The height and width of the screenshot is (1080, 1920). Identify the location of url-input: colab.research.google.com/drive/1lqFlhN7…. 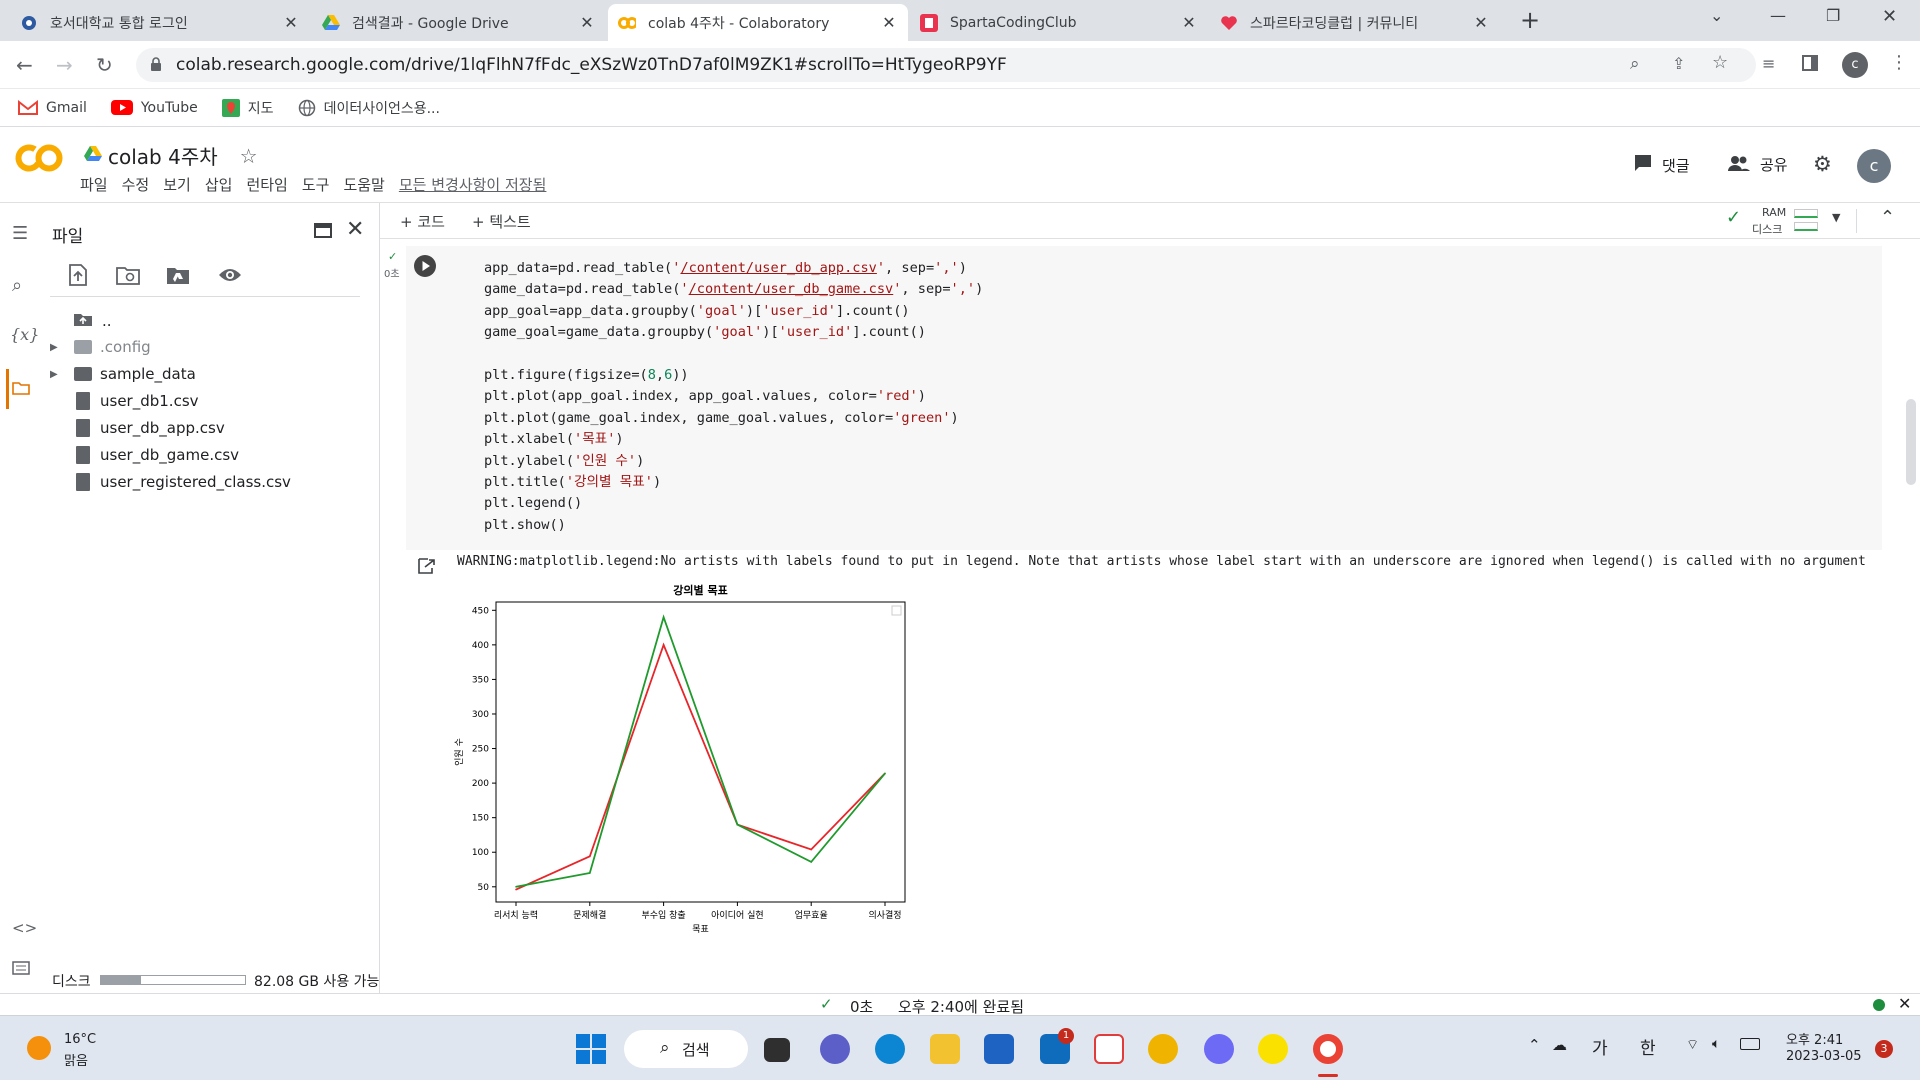
(946, 65).